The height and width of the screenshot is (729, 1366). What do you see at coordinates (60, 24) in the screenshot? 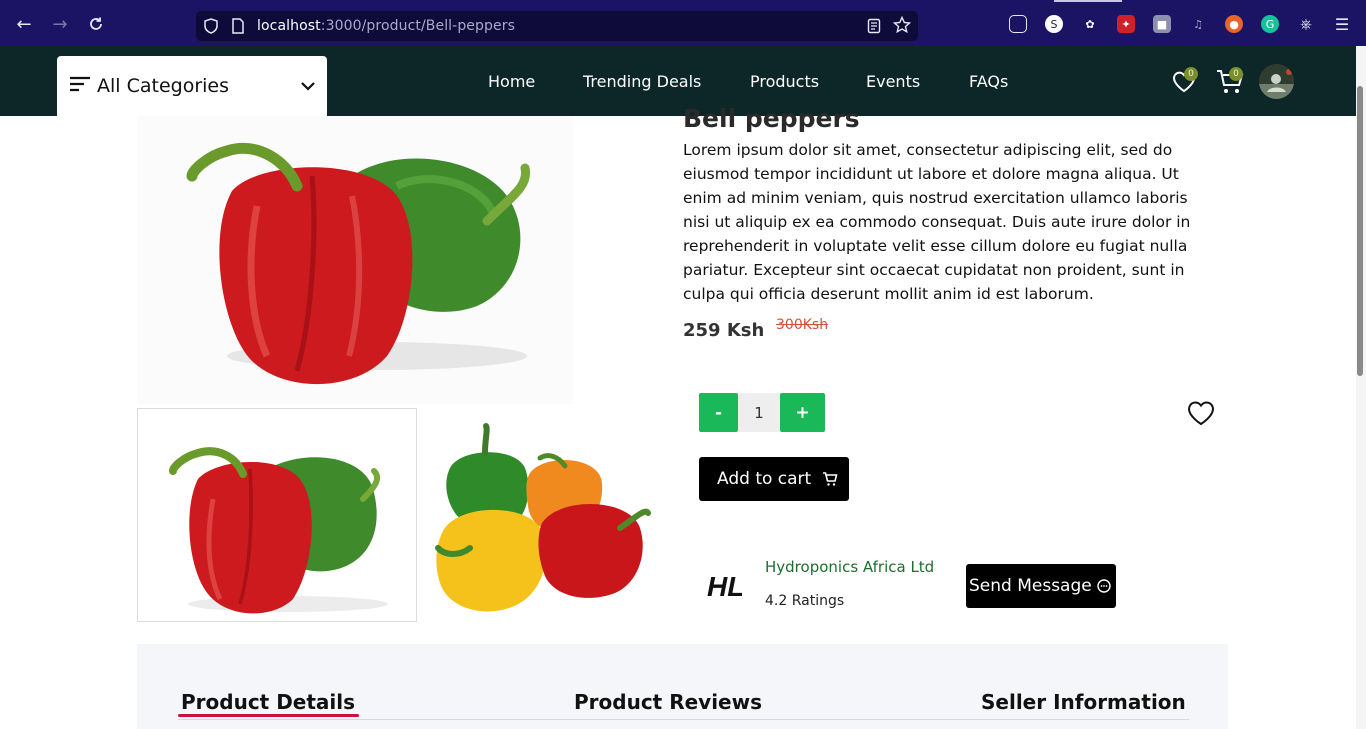
I see `forward-icon: →` at bounding box center [60, 24].